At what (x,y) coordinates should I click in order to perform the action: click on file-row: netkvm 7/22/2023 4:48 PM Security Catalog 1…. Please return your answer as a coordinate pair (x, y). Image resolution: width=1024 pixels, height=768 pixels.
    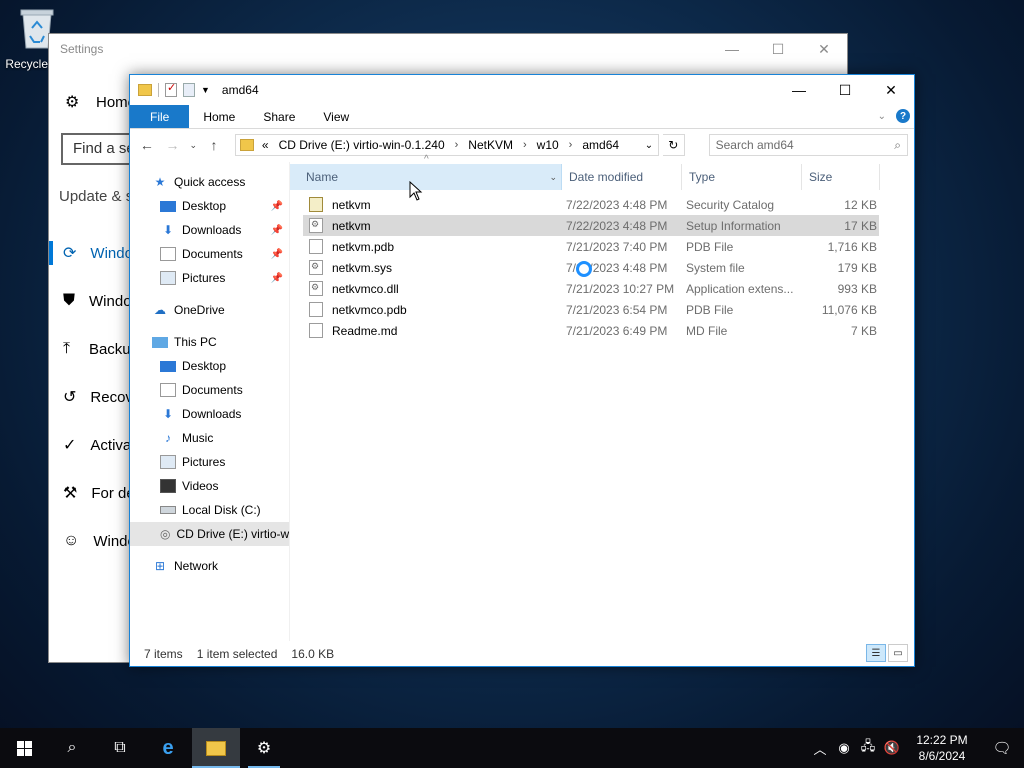
    Looking at the image, I should click on (591, 204).